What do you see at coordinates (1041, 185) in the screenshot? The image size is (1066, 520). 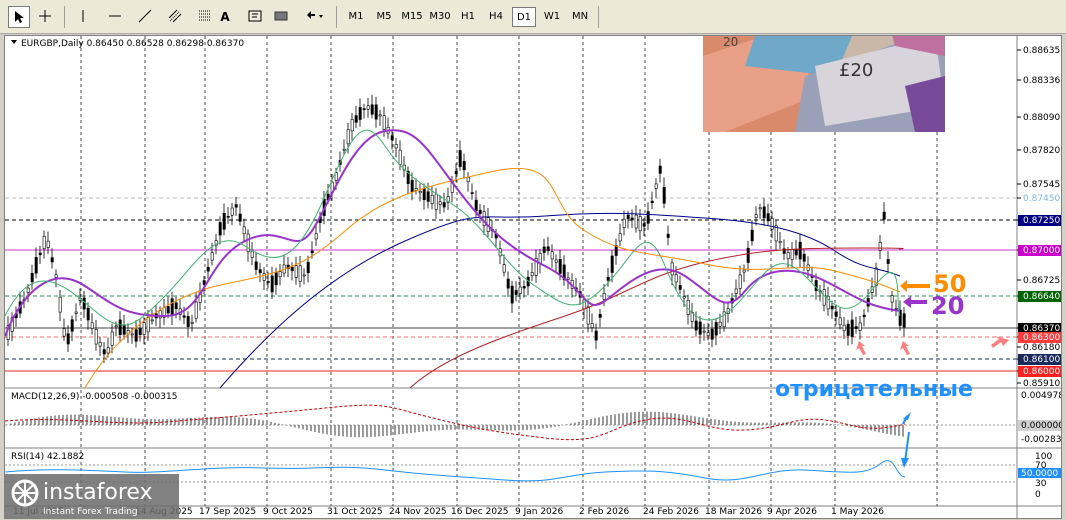 I see `price-axis-label: 0.87545` at bounding box center [1041, 185].